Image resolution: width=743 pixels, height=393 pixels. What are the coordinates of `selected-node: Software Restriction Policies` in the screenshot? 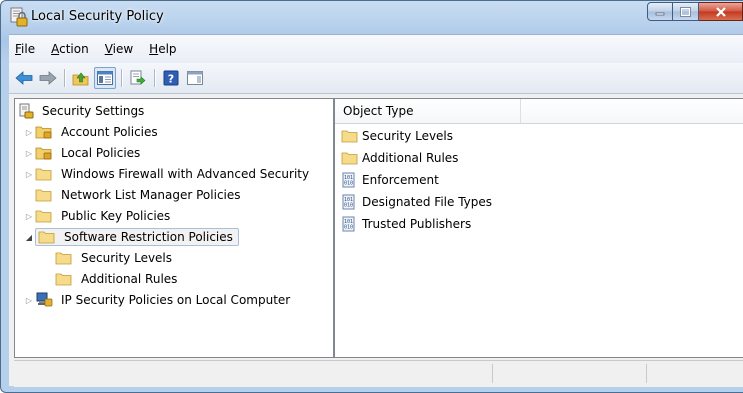 It's located at (137, 237).